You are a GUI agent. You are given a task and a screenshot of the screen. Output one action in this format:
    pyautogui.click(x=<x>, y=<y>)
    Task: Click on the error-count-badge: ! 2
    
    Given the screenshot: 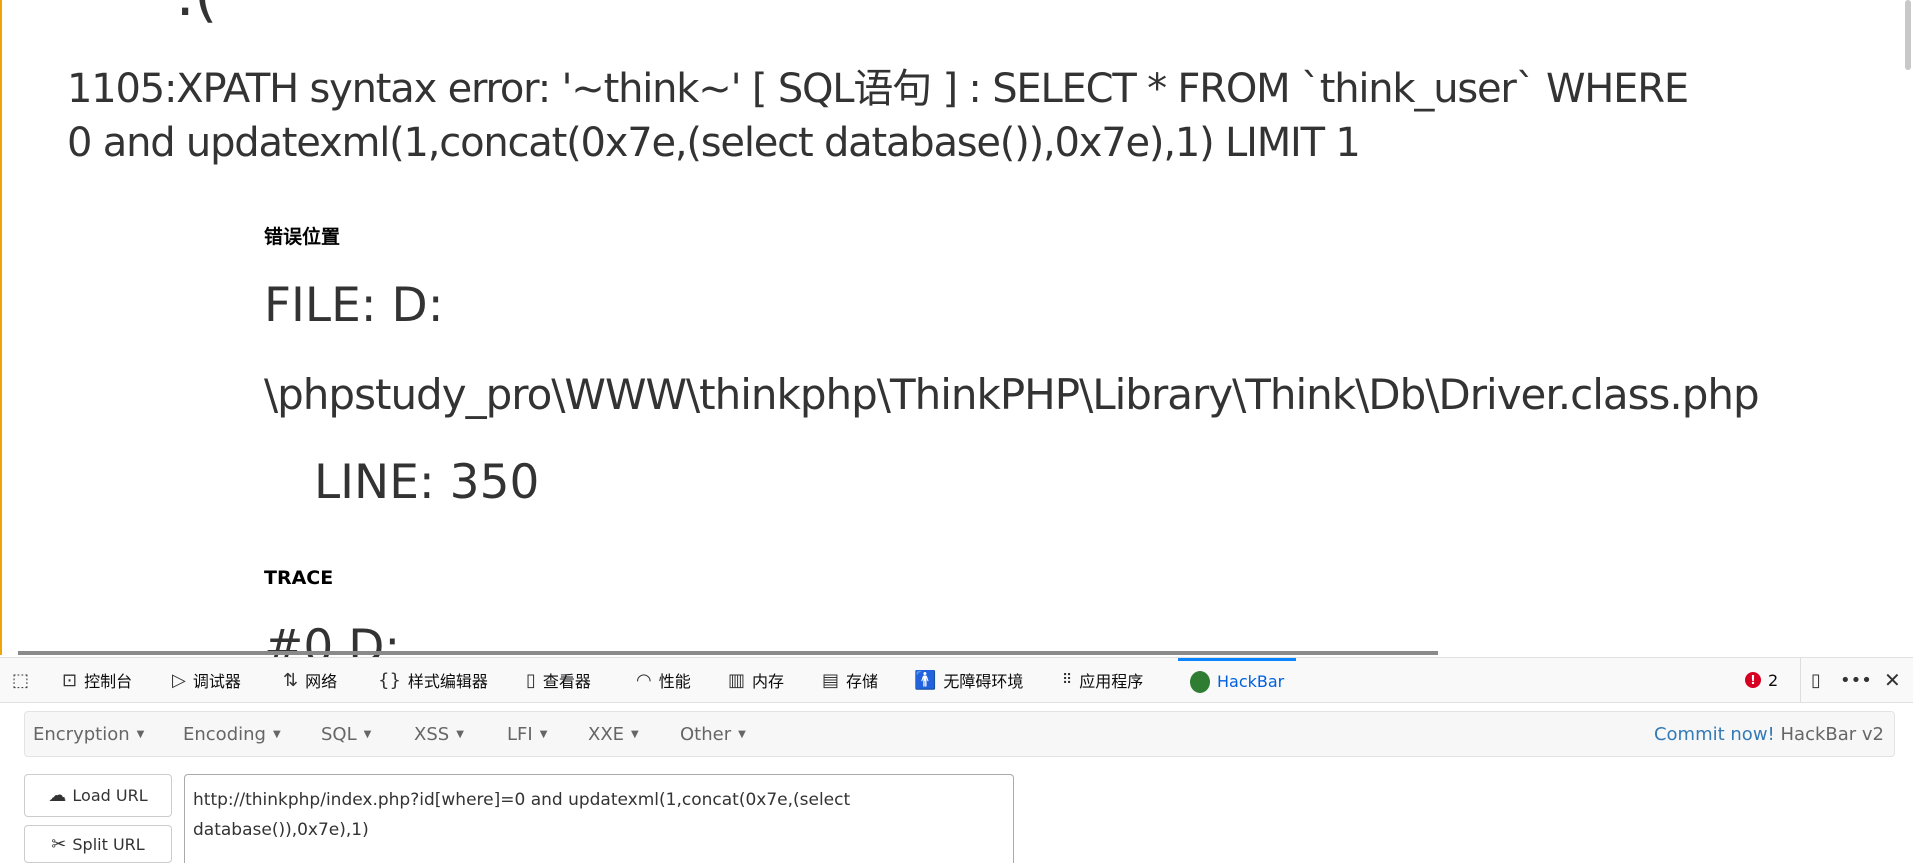 What is the action you would take?
    pyautogui.click(x=1761, y=680)
    